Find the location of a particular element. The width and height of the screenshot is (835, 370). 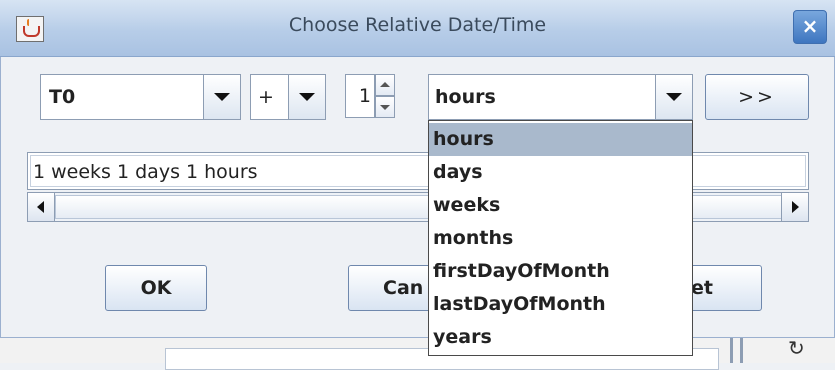

dropdown-option-hours: hours is located at coordinates (560, 139).